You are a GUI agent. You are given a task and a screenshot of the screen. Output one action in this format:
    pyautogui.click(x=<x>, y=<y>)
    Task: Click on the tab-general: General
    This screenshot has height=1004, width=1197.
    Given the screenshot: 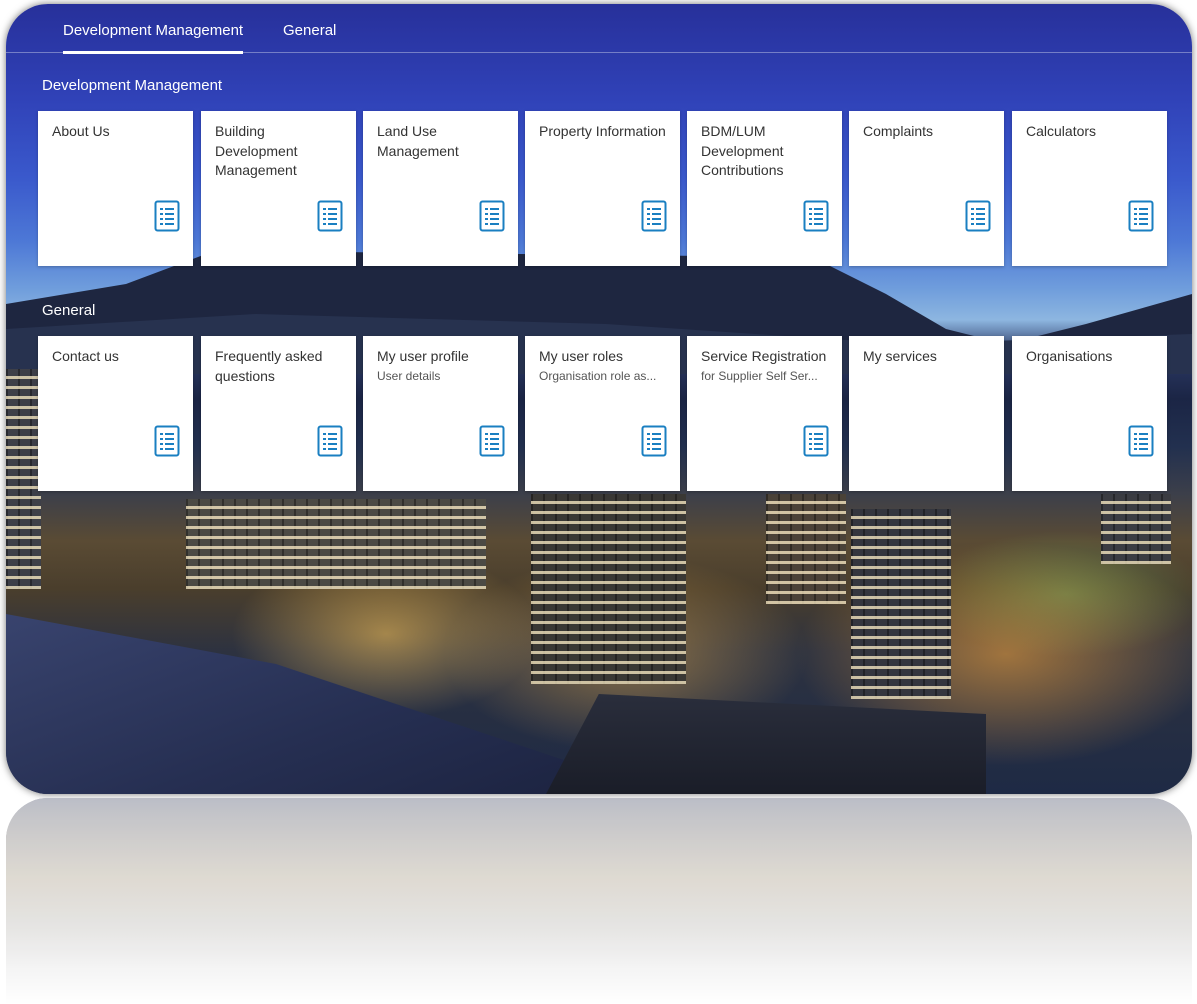 What is the action you would take?
    pyautogui.click(x=309, y=30)
    